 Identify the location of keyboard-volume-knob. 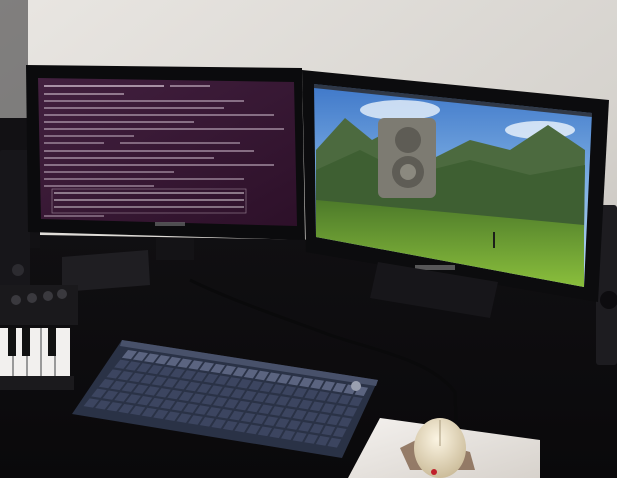
(356, 386).